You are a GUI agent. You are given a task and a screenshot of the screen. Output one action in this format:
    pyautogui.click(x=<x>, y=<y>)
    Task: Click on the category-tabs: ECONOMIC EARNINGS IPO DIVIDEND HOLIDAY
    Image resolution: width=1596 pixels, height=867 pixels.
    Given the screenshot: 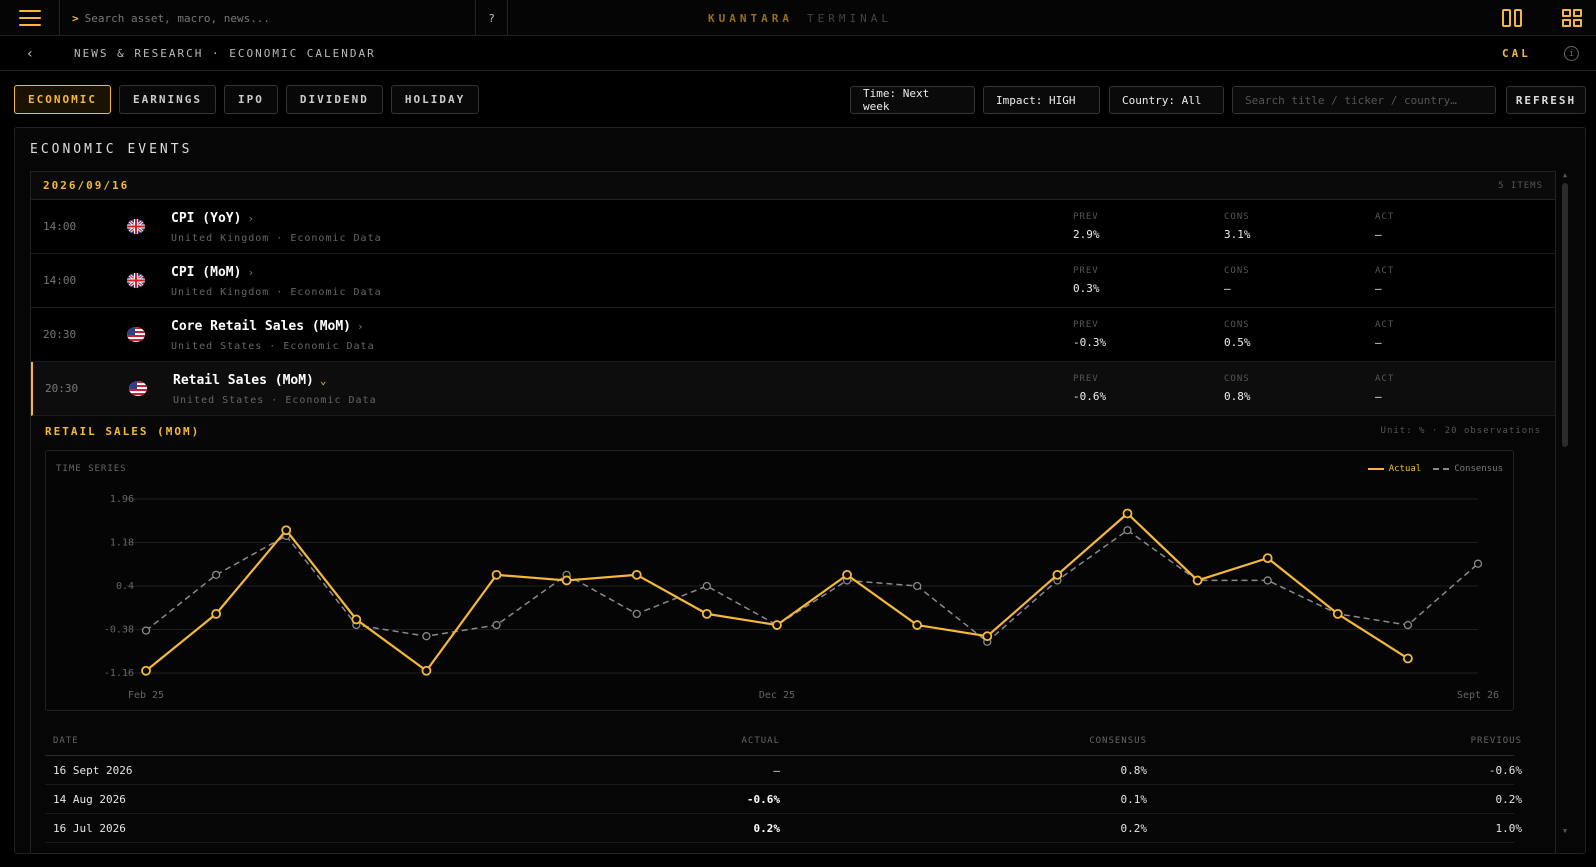 What is the action you would take?
    pyautogui.click(x=247, y=99)
    